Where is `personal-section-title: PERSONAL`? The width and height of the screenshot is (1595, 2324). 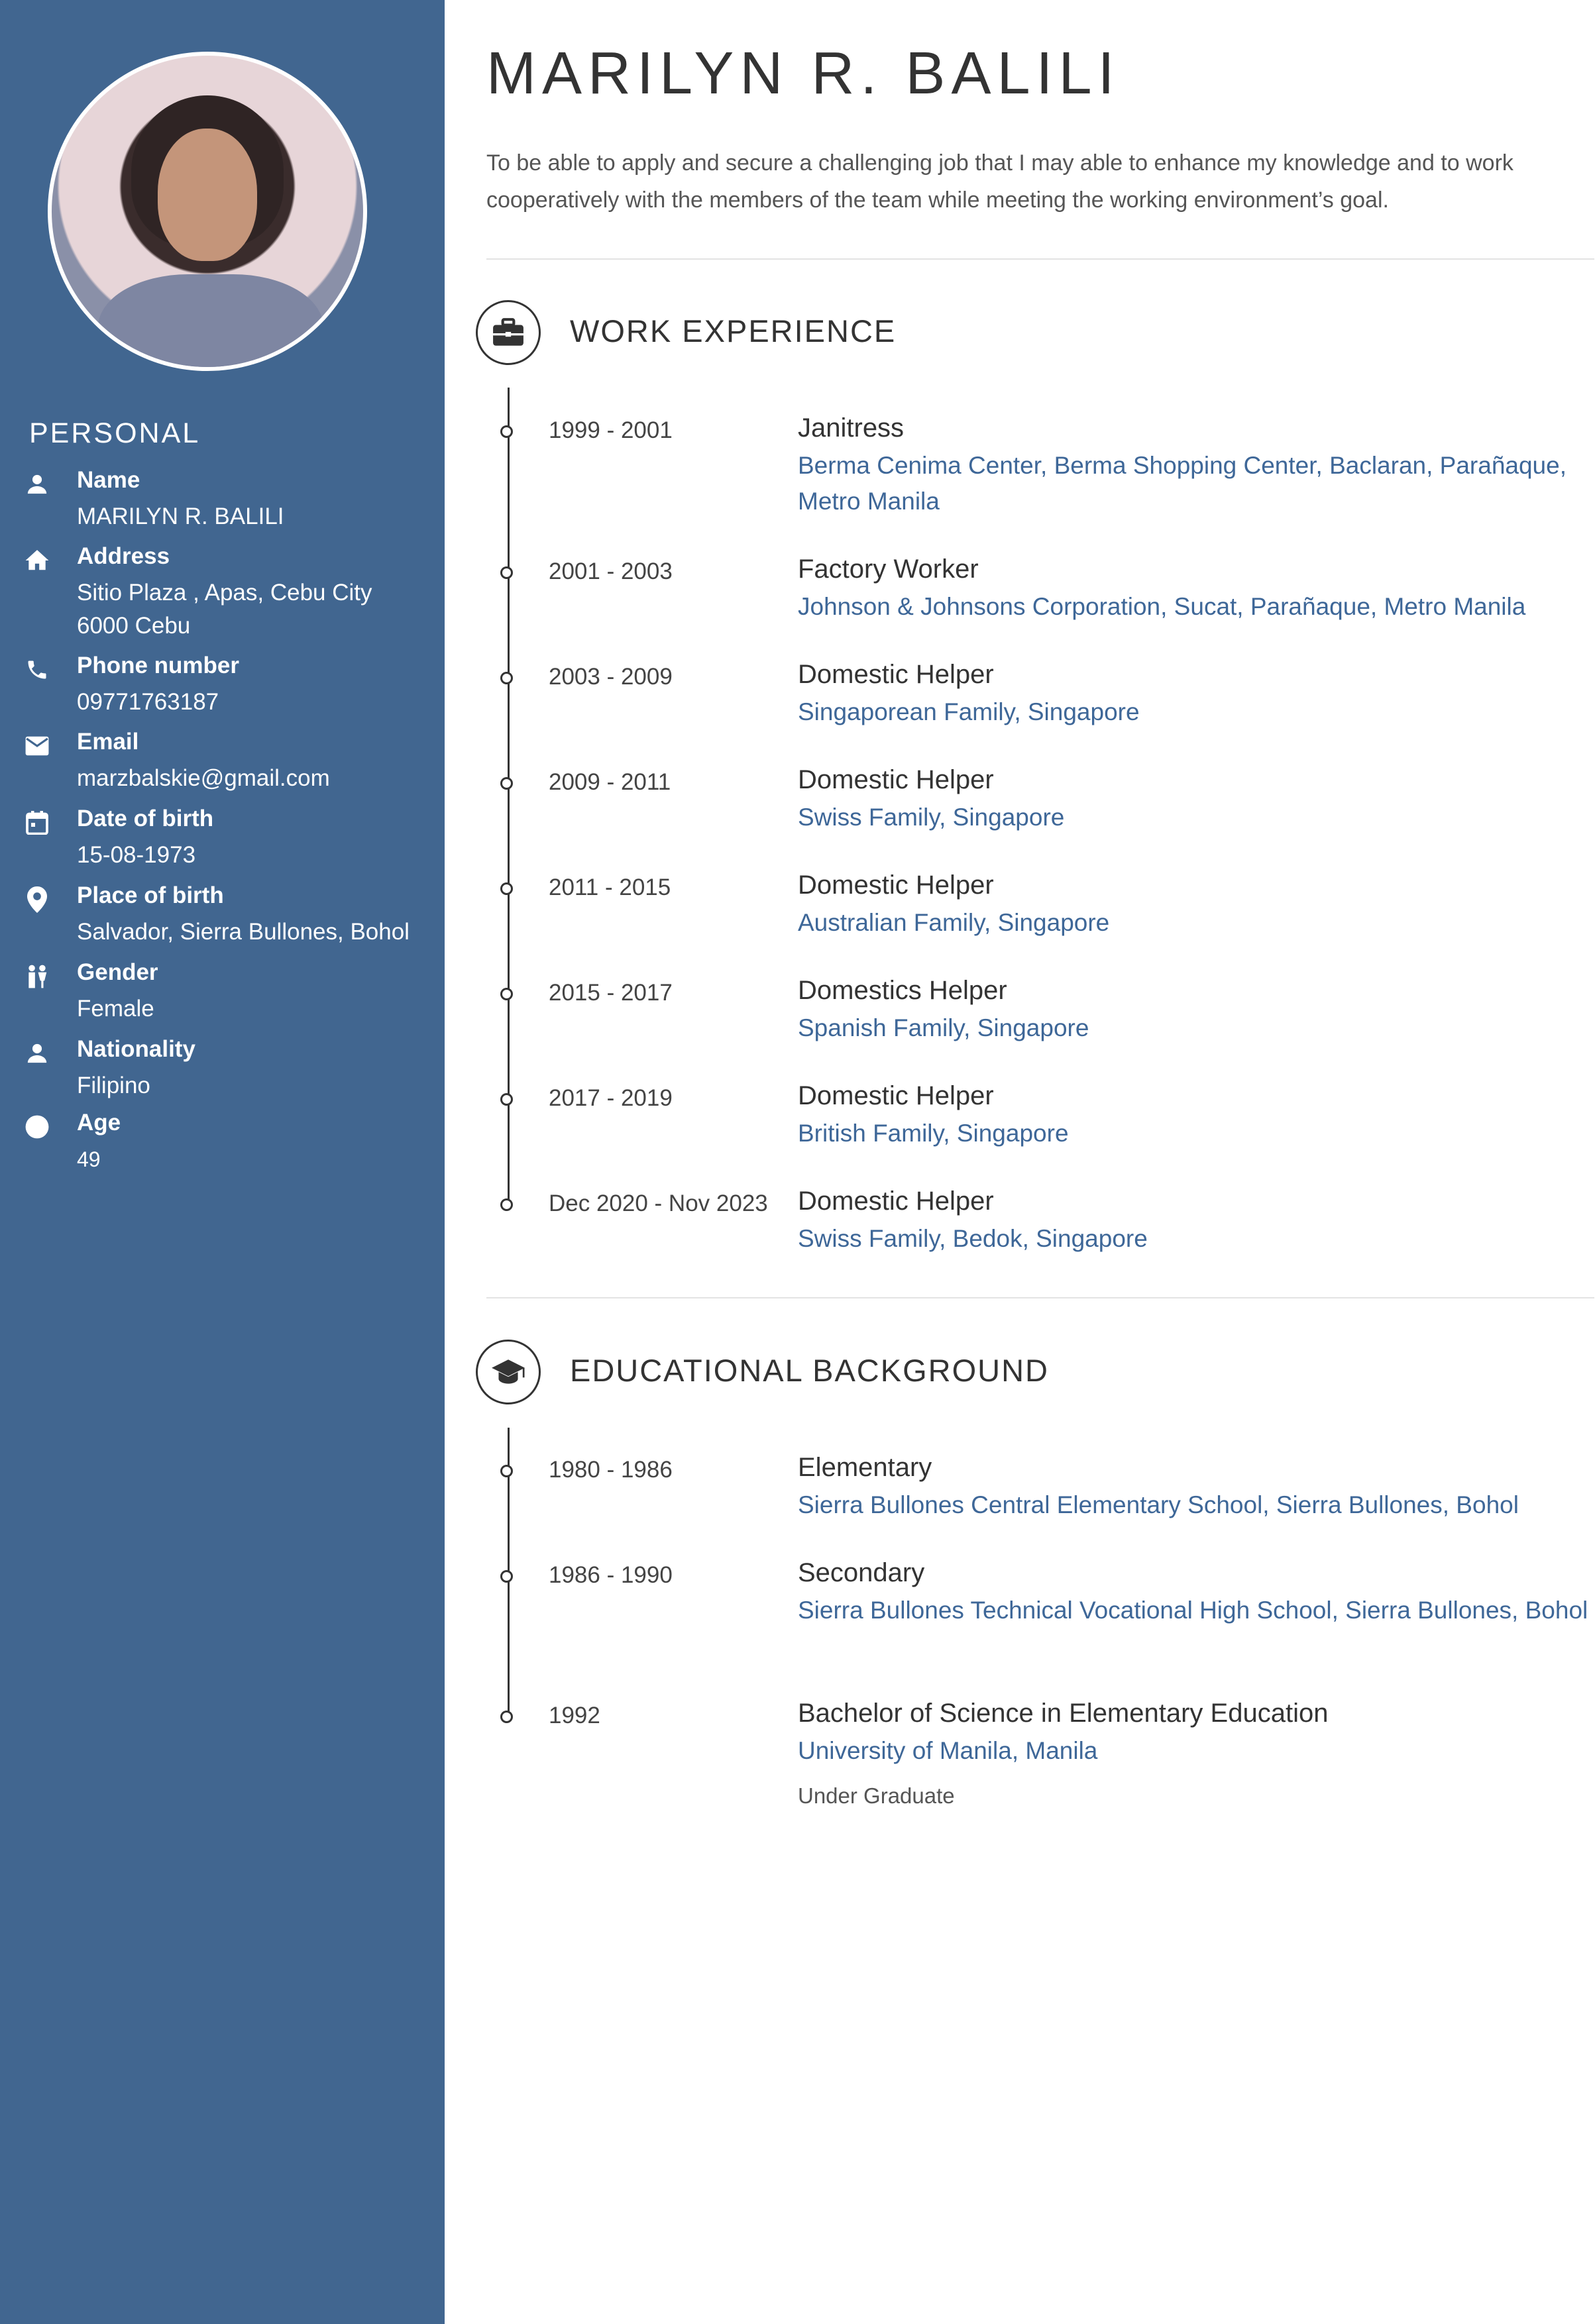 personal-section-title: PERSONAL is located at coordinates (115, 433).